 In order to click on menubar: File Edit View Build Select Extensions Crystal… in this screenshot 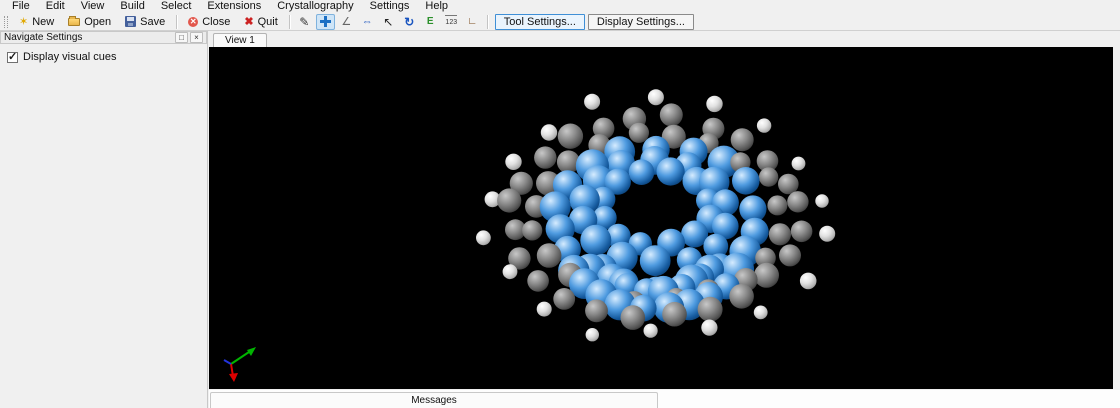, I will do `click(560, 6)`.